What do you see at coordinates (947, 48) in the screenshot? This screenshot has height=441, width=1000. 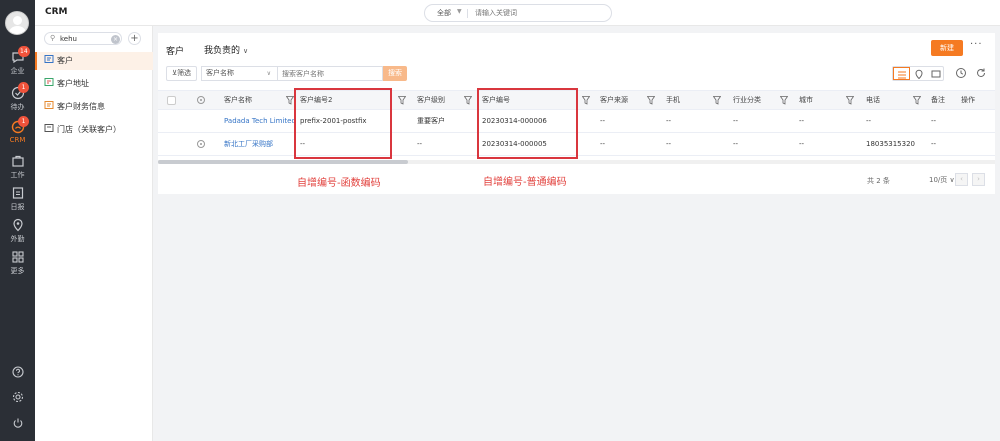 I see `new-button: 新建` at bounding box center [947, 48].